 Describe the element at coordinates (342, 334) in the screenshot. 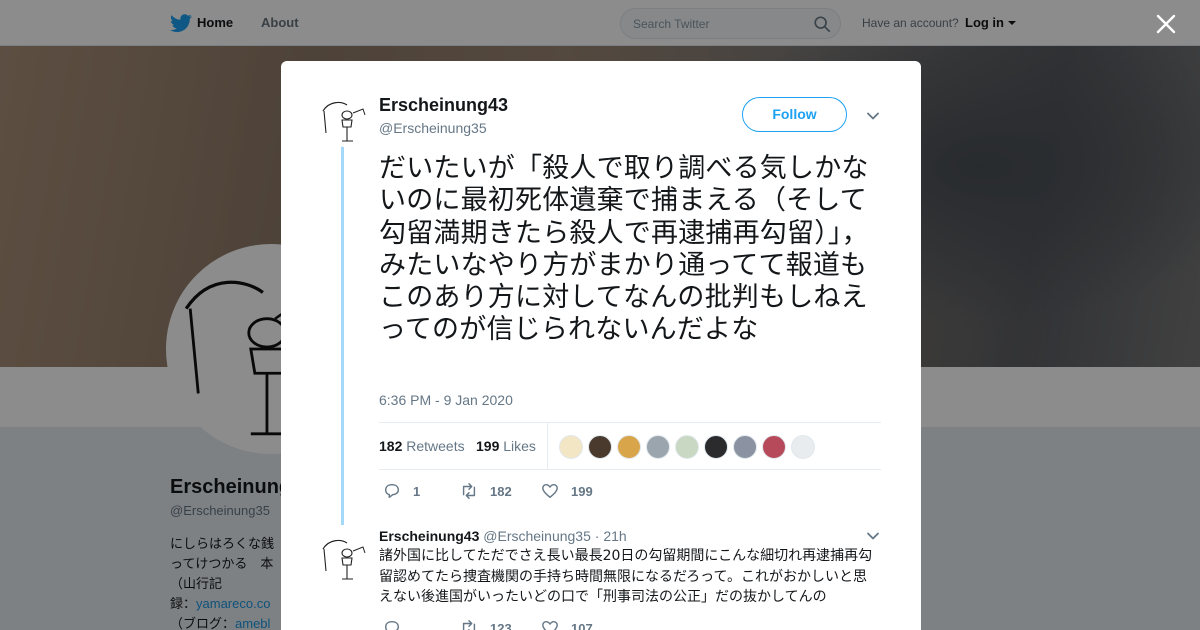

I see `thread-connector-line` at that location.